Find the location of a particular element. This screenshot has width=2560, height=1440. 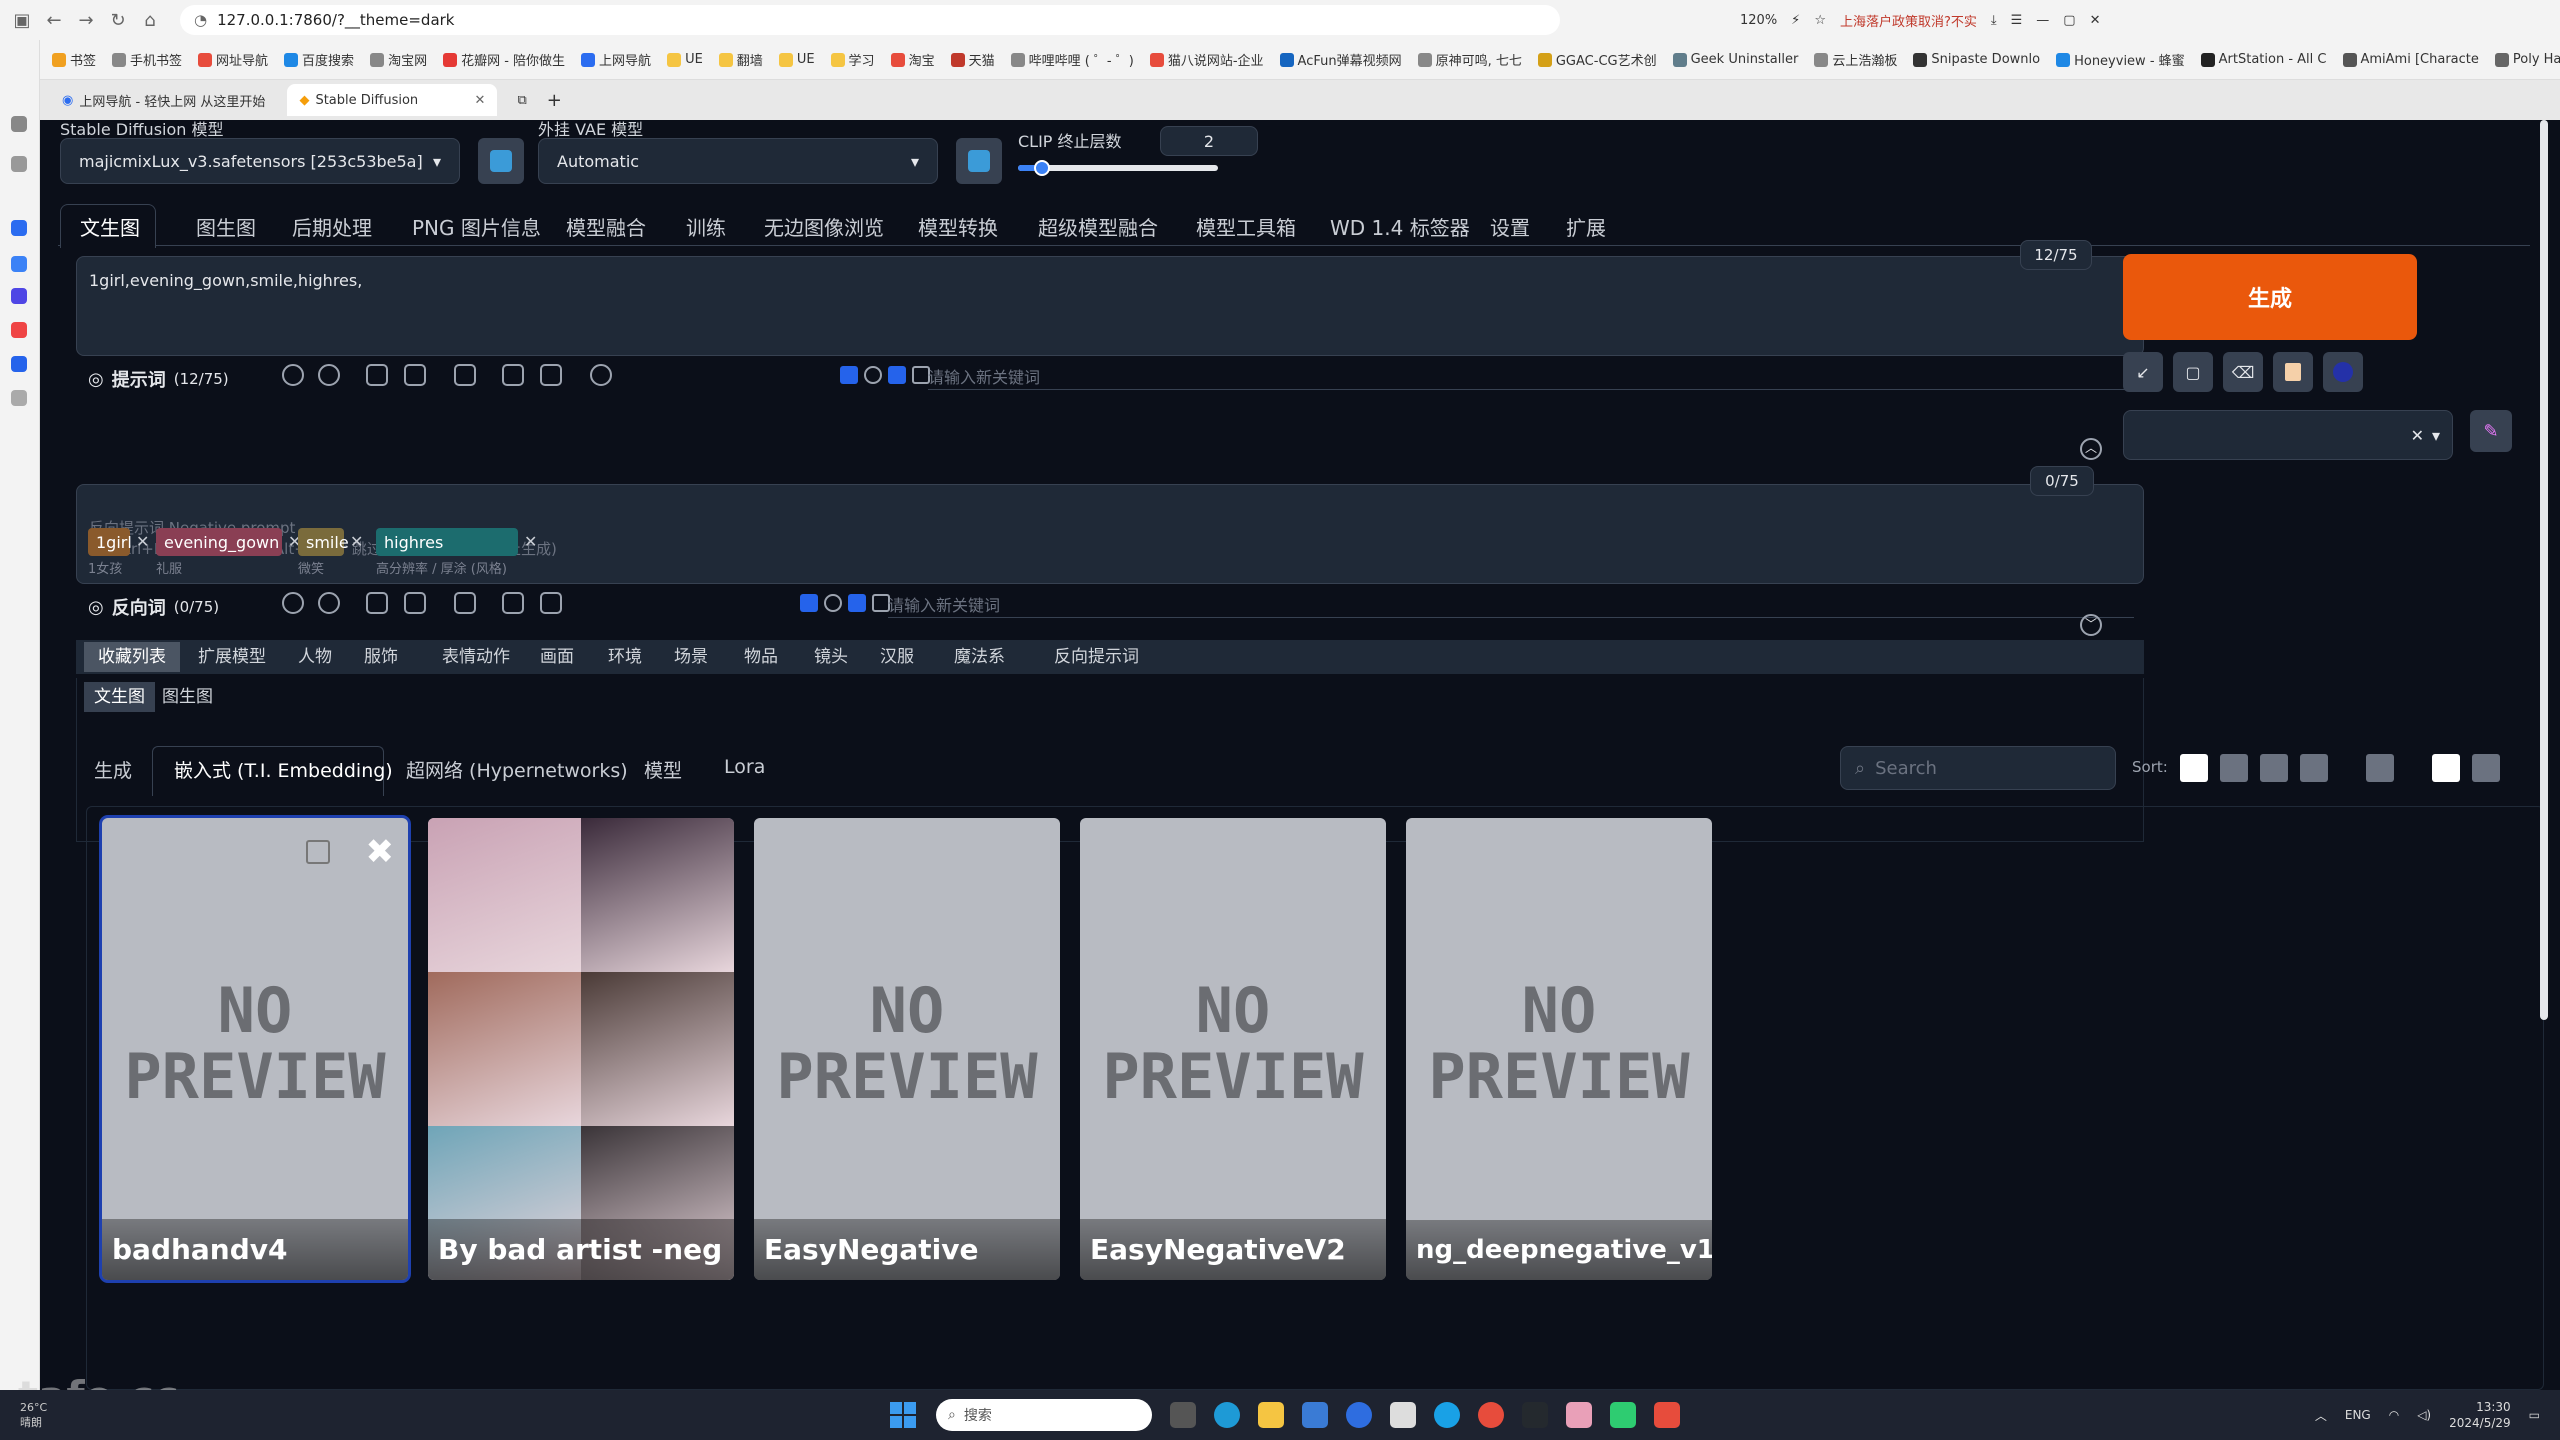

bookmark-item: 翻墙 is located at coordinates (740, 59).